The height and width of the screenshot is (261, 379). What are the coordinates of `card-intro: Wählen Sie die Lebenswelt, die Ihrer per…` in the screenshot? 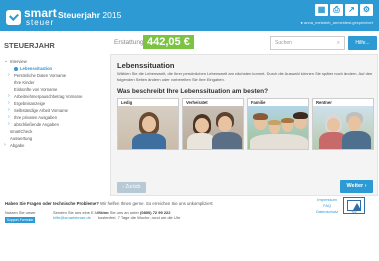 It's located at (245, 76).